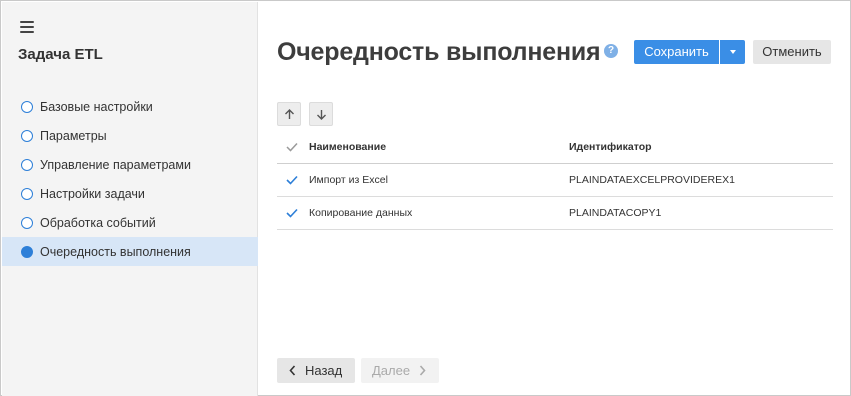 Image resolution: width=851 pixels, height=396 pixels. I want to click on save-button: Сохранить, so click(676, 52).